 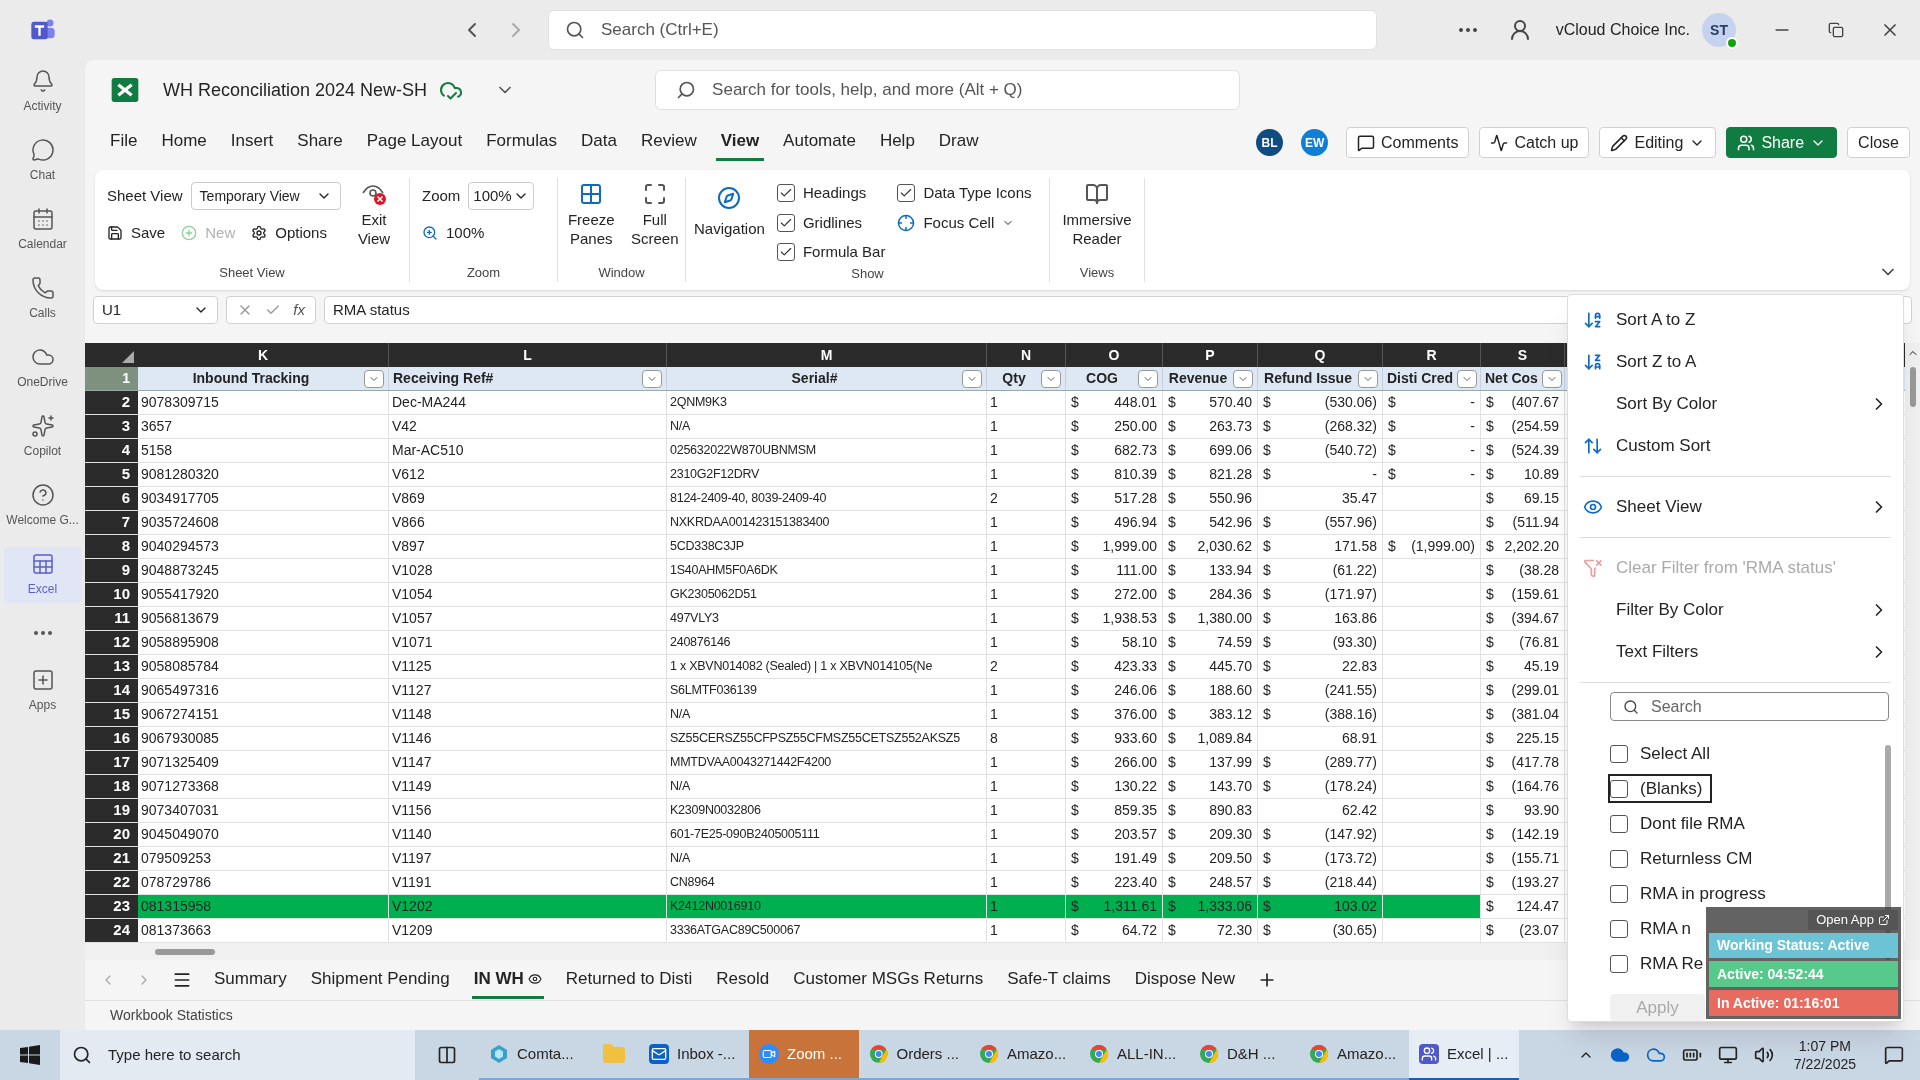 I want to click on row-header: 4, so click(x=111, y=450).